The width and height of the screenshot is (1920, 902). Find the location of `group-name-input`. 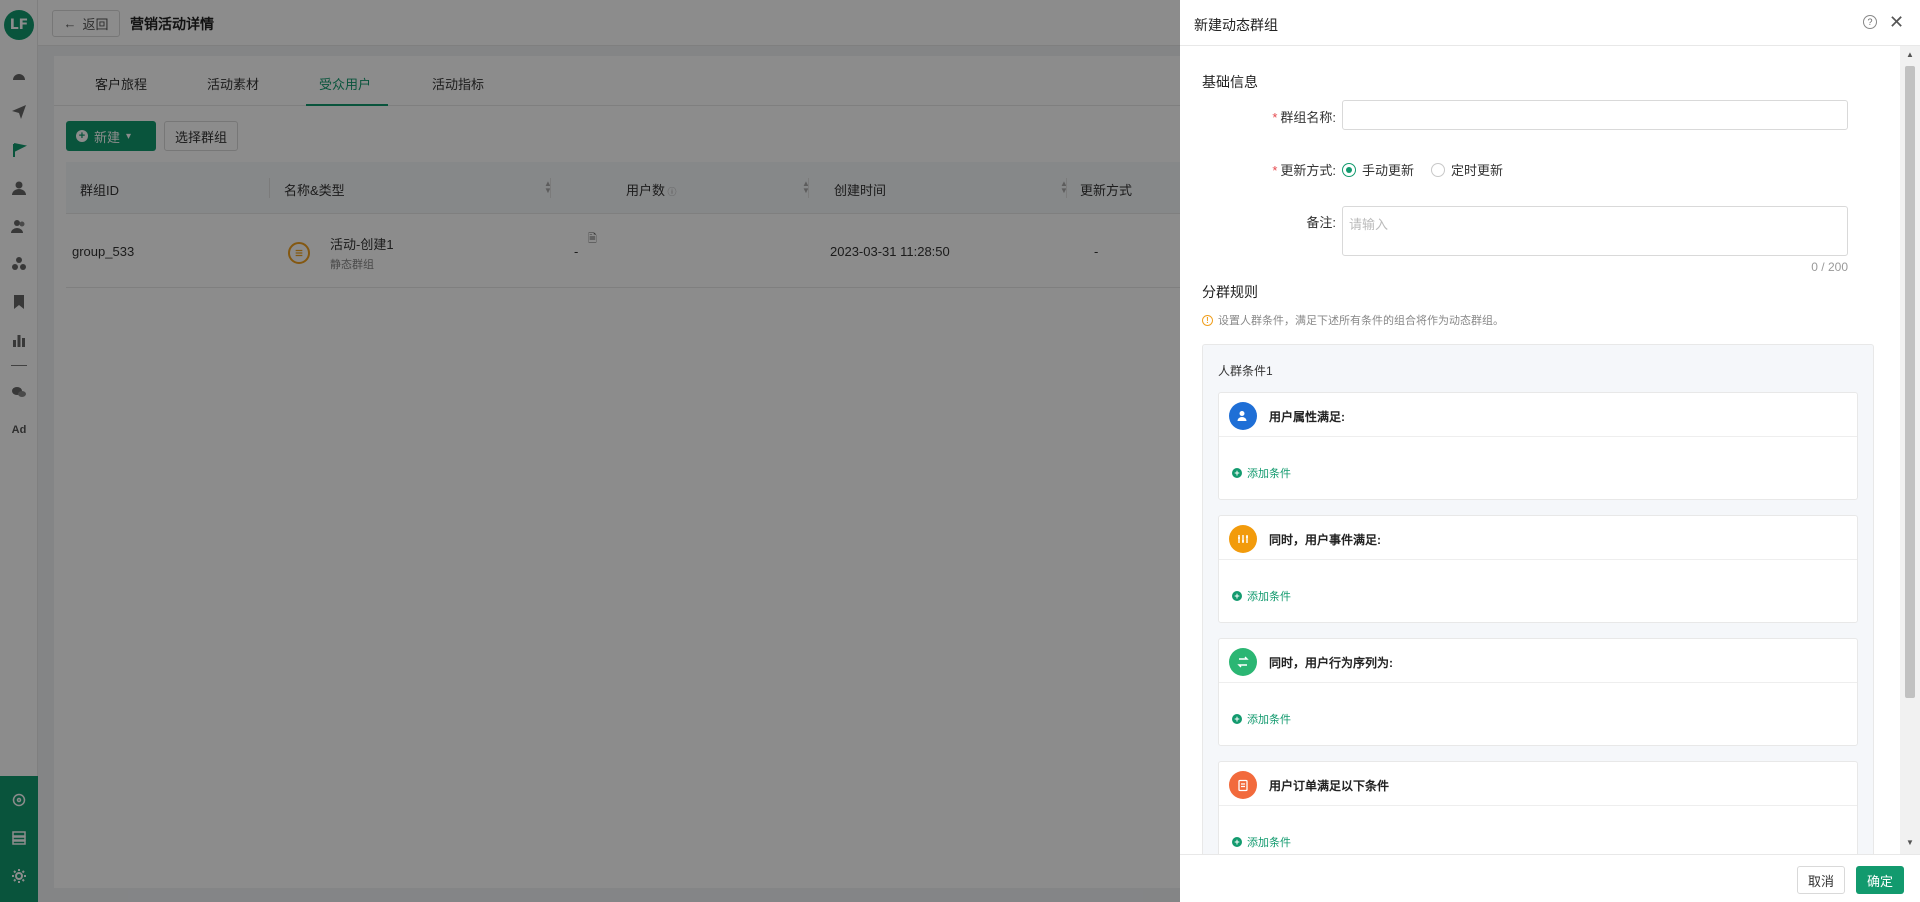

group-name-input is located at coordinates (1595, 115).